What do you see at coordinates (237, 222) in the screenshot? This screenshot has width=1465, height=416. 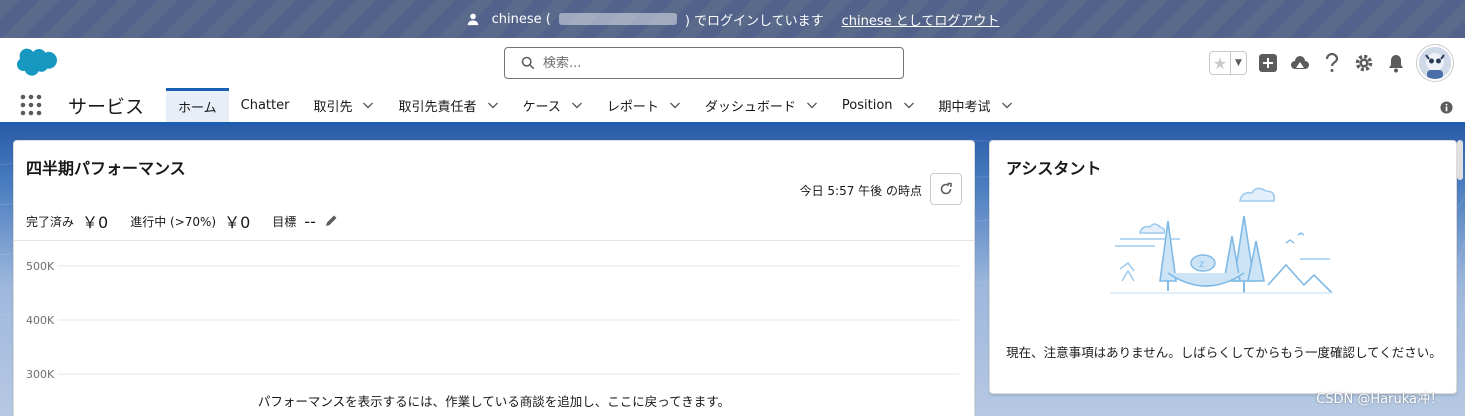 I see `in-progress-value: ￥0` at bounding box center [237, 222].